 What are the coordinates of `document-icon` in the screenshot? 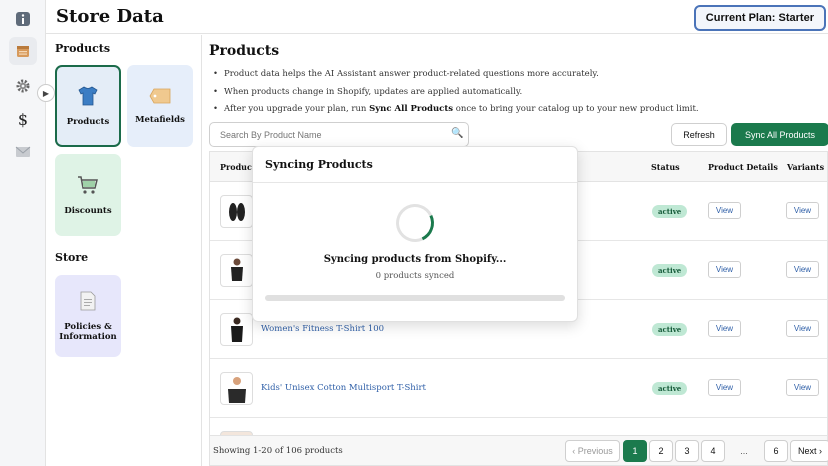 It's located at (88, 302).